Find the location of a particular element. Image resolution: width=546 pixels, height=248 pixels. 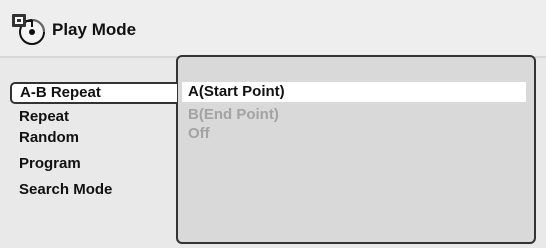

page-title: Play Mode is located at coordinates (94, 29).